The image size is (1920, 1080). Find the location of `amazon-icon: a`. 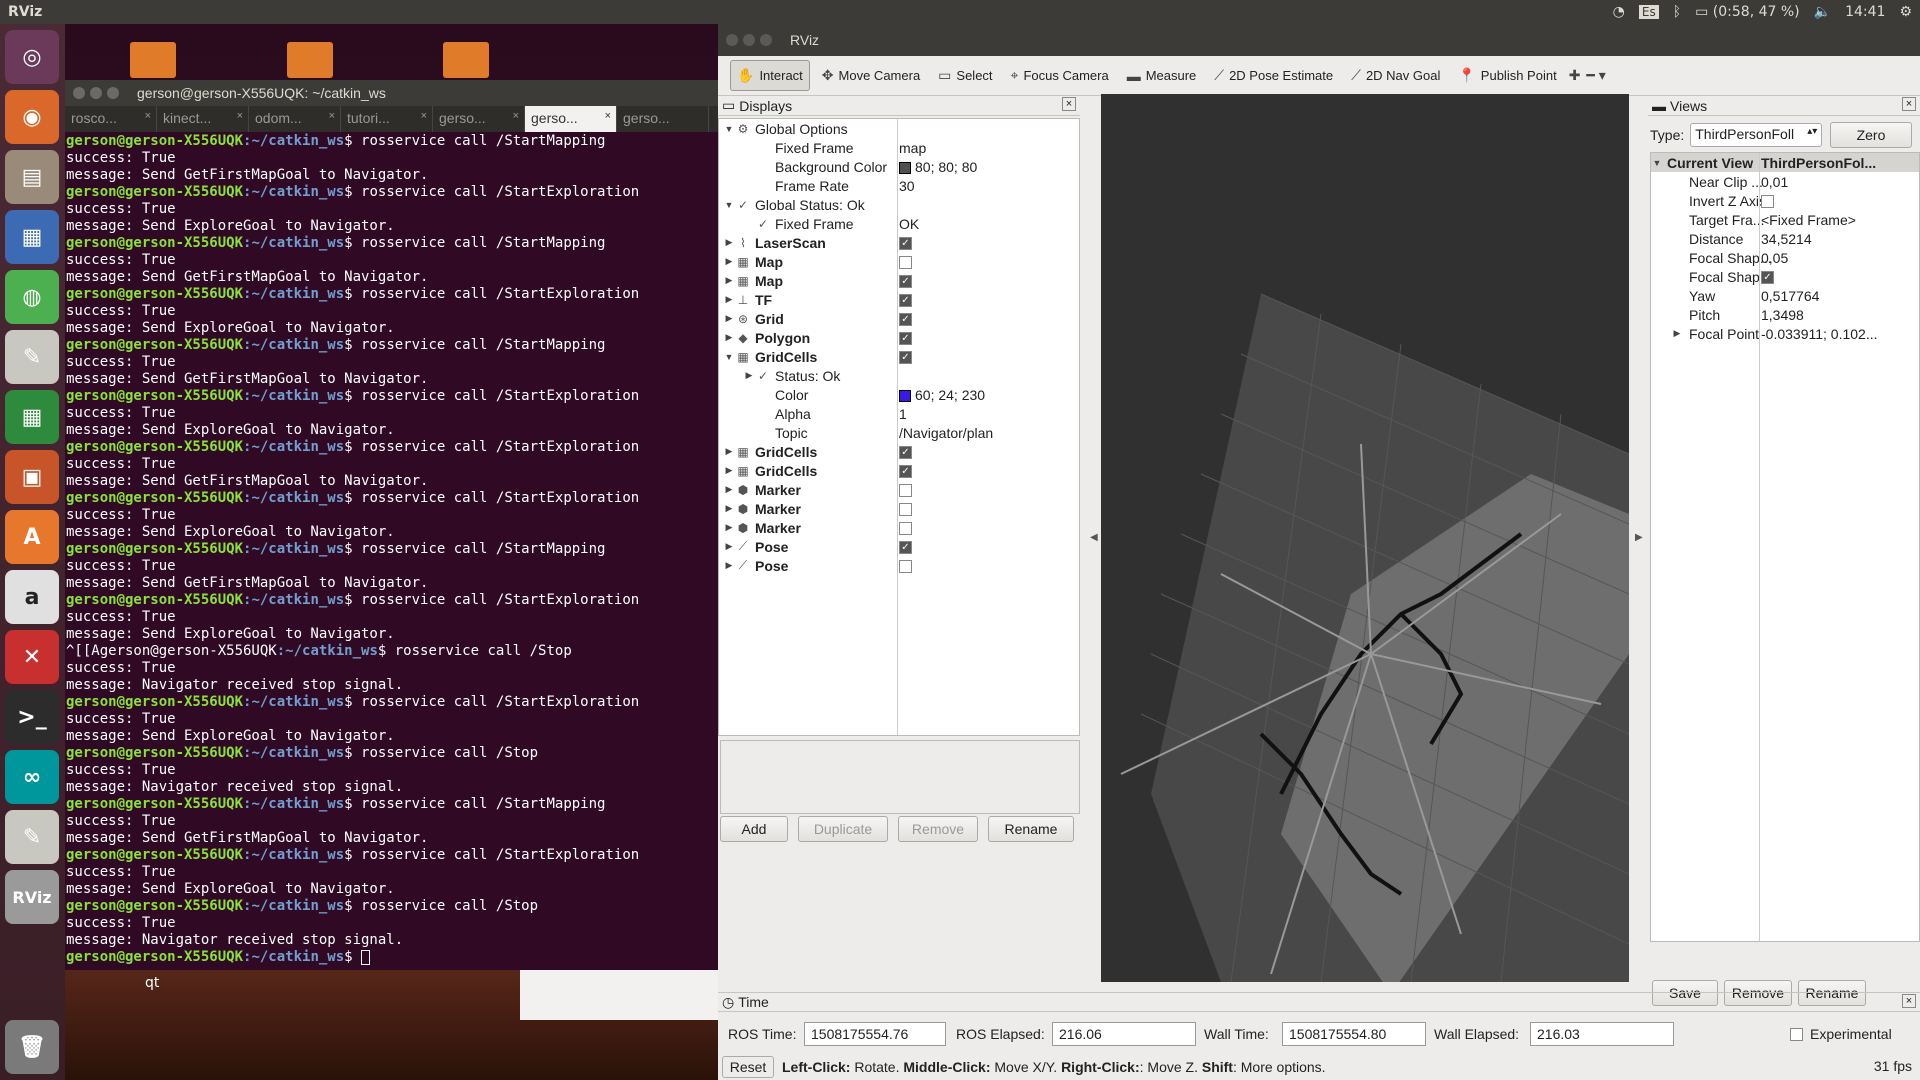

amazon-icon: a is located at coordinates (32, 597).